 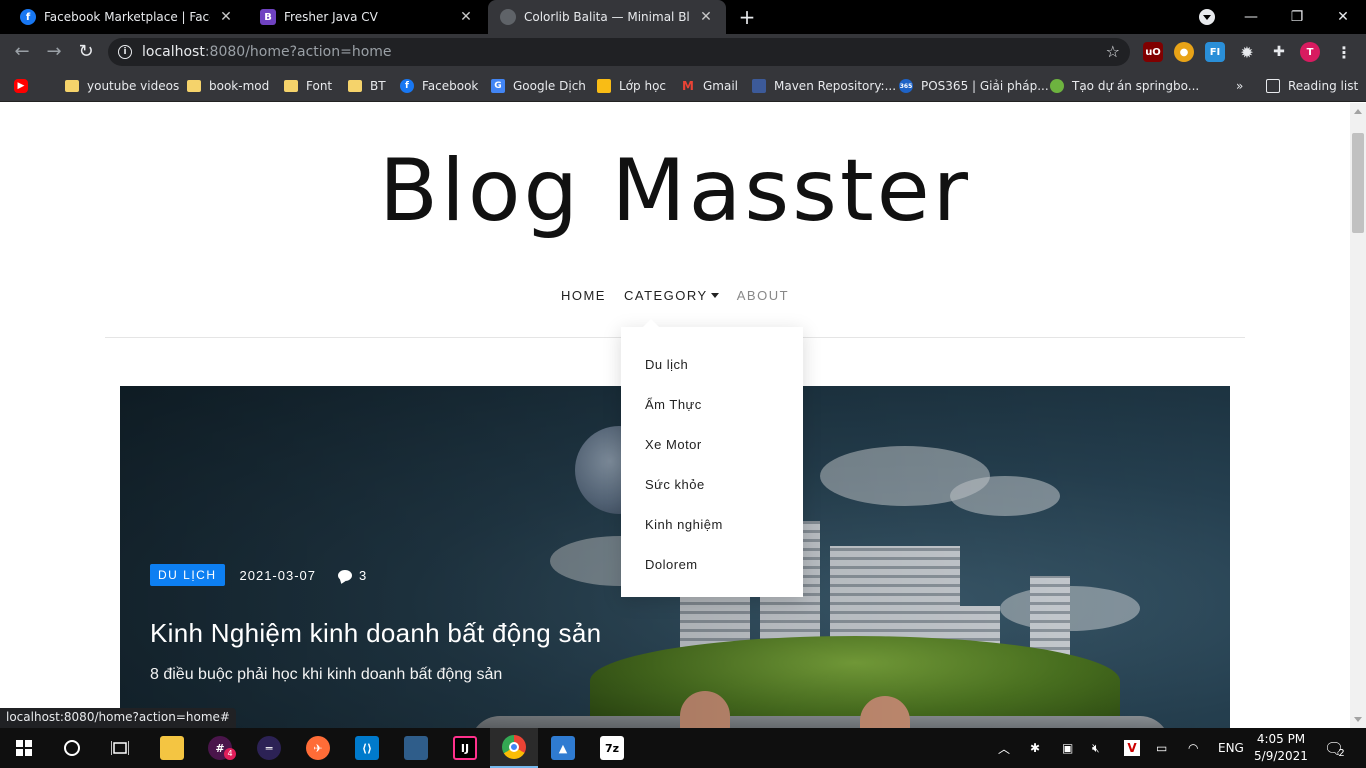 What do you see at coordinates (712, 457) in the screenshot?
I see `category-item-xe-motor: Xe Motor` at bounding box center [712, 457].